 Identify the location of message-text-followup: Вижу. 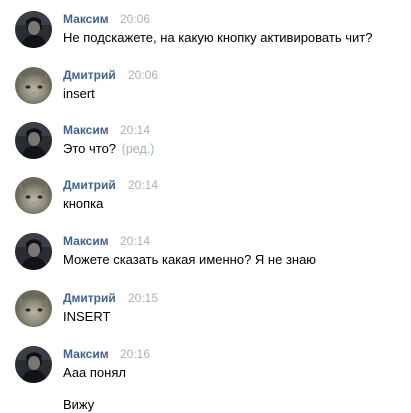
(79, 404).